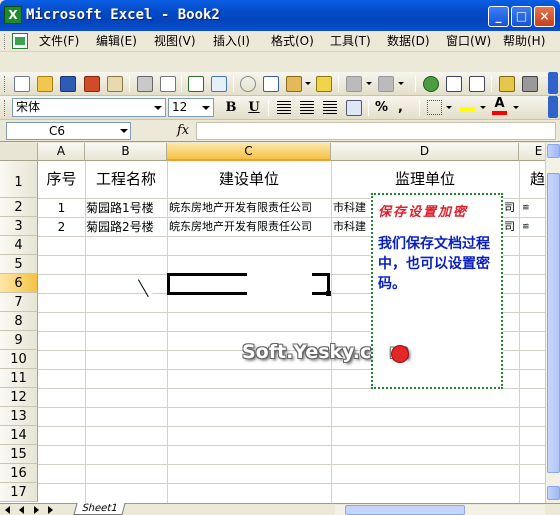  Describe the element at coordinates (425, 152) in the screenshot. I see `column-header-d: D` at that location.